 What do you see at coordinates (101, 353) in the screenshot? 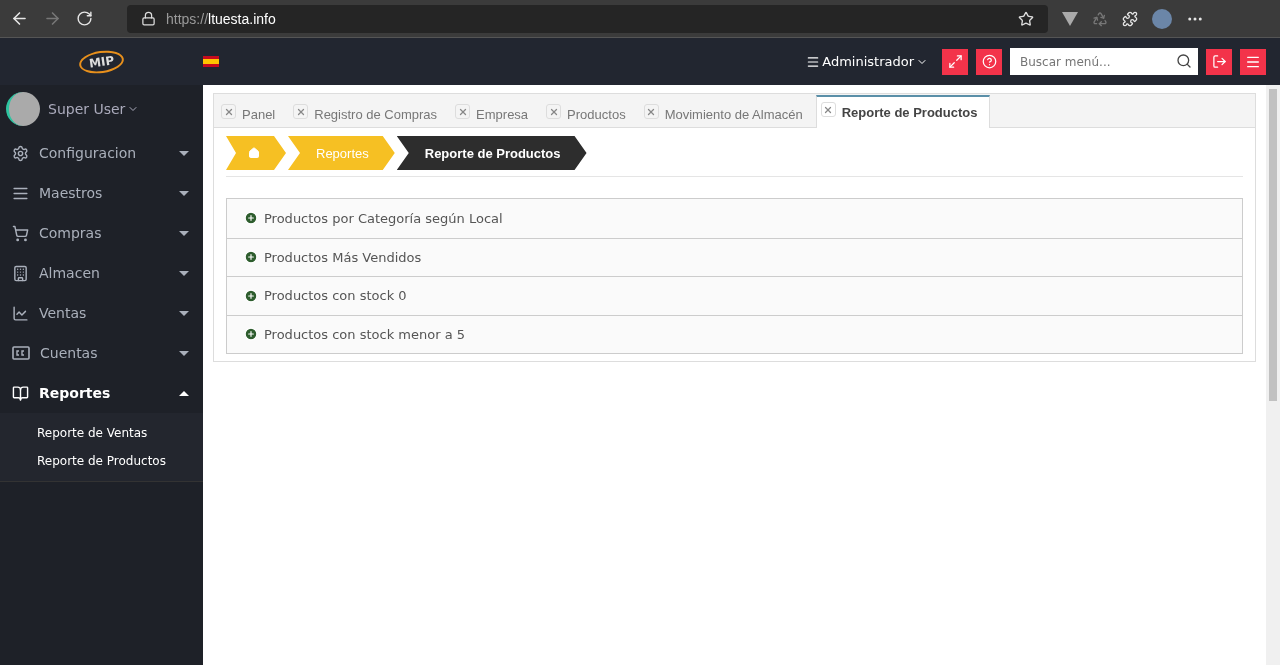
I see `sidebar-item: Cuentas` at bounding box center [101, 353].